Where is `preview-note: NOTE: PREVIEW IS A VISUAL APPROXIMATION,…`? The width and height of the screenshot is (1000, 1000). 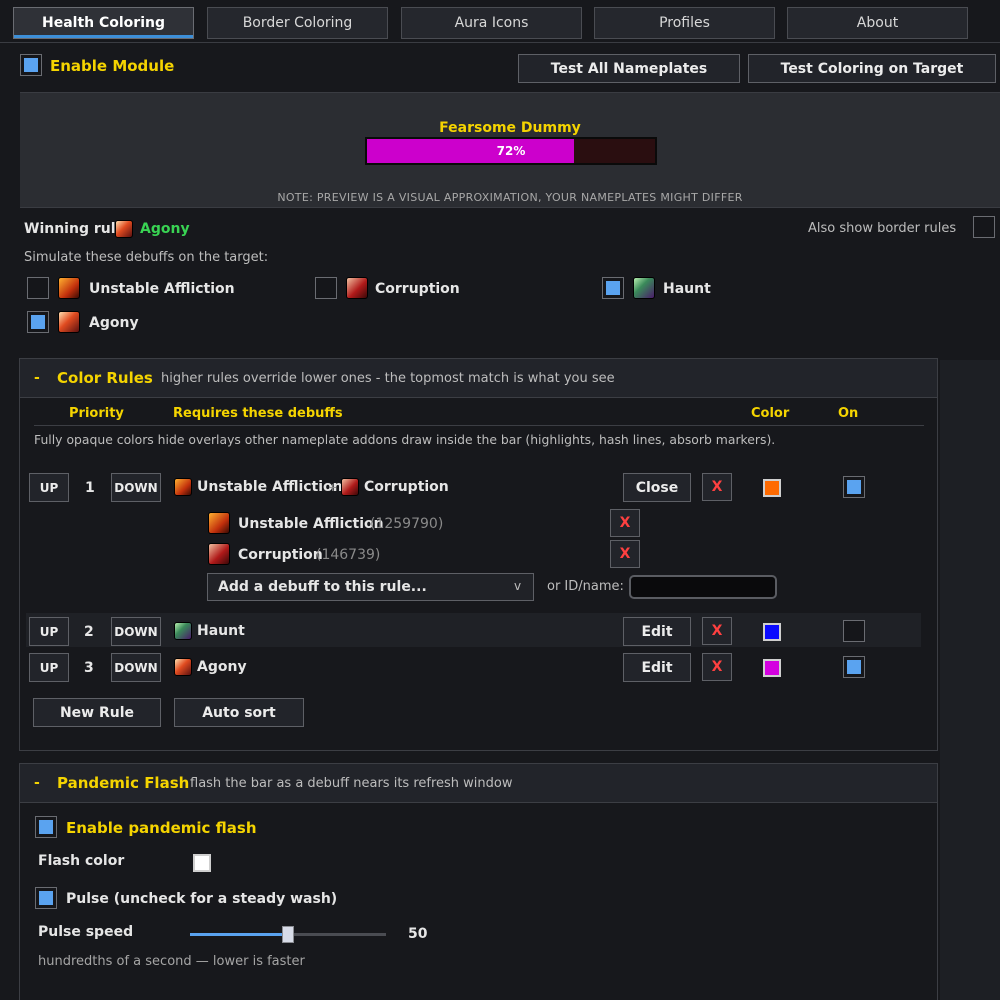 preview-note: NOTE: PREVIEW IS A VISUAL APPROXIMATION,… is located at coordinates (510, 197).